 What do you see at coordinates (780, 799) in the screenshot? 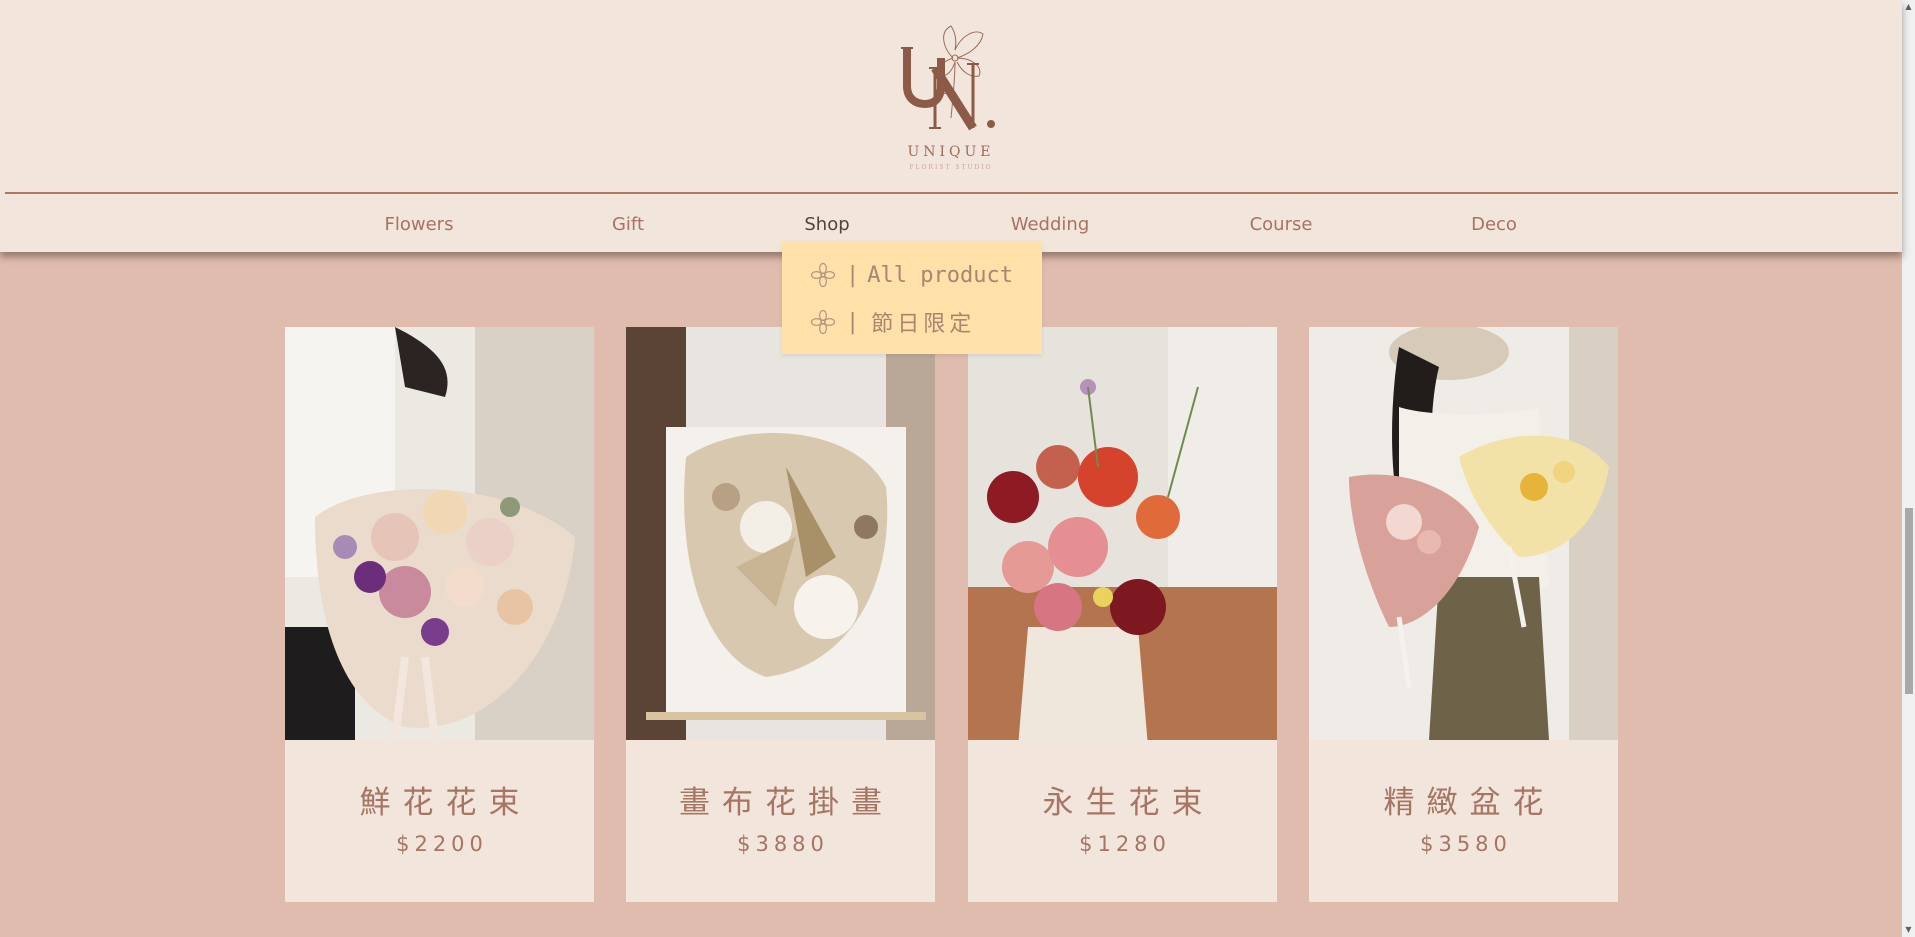
I see `product-name: 畫布花掛畫` at bounding box center [780, 799].